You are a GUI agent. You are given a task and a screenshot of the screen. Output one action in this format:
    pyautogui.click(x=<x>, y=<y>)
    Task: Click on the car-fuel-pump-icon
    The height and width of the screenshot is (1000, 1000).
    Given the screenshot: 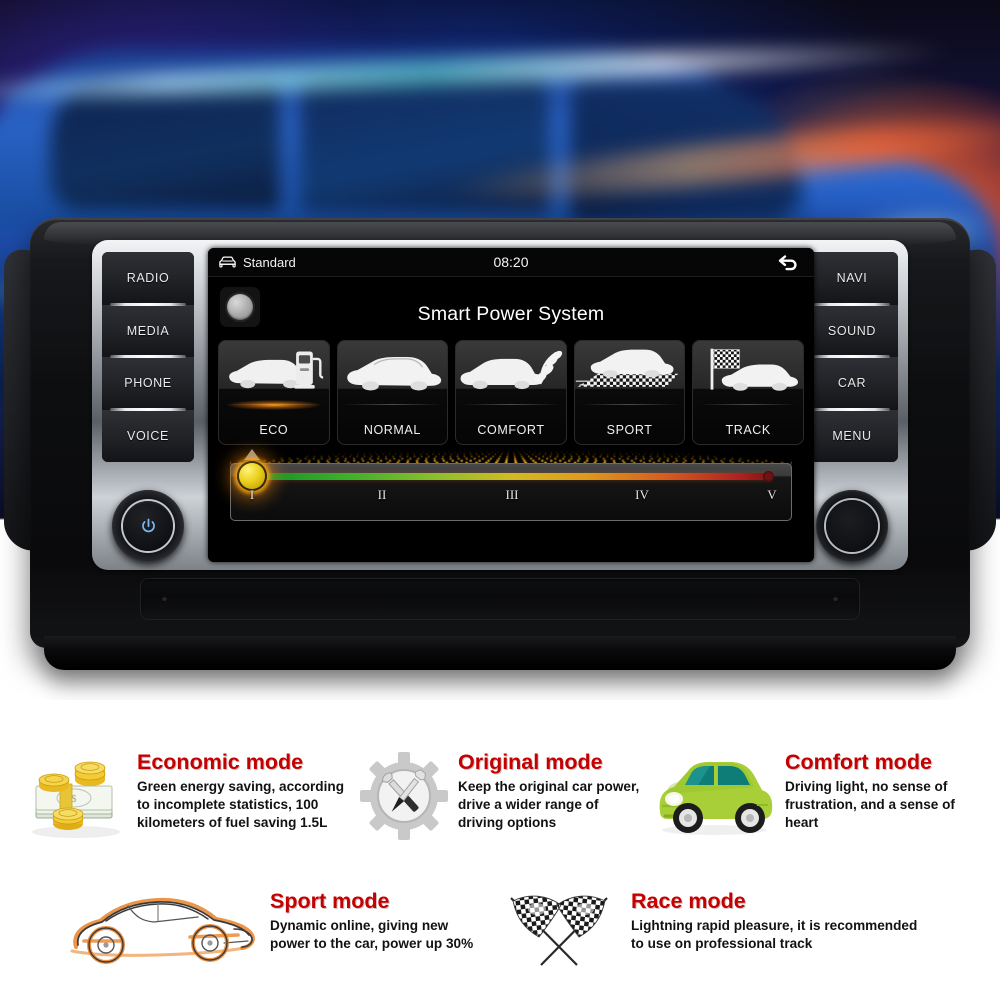 What is the action you would take?
    pyautogui.click(x=274, y=371)
    